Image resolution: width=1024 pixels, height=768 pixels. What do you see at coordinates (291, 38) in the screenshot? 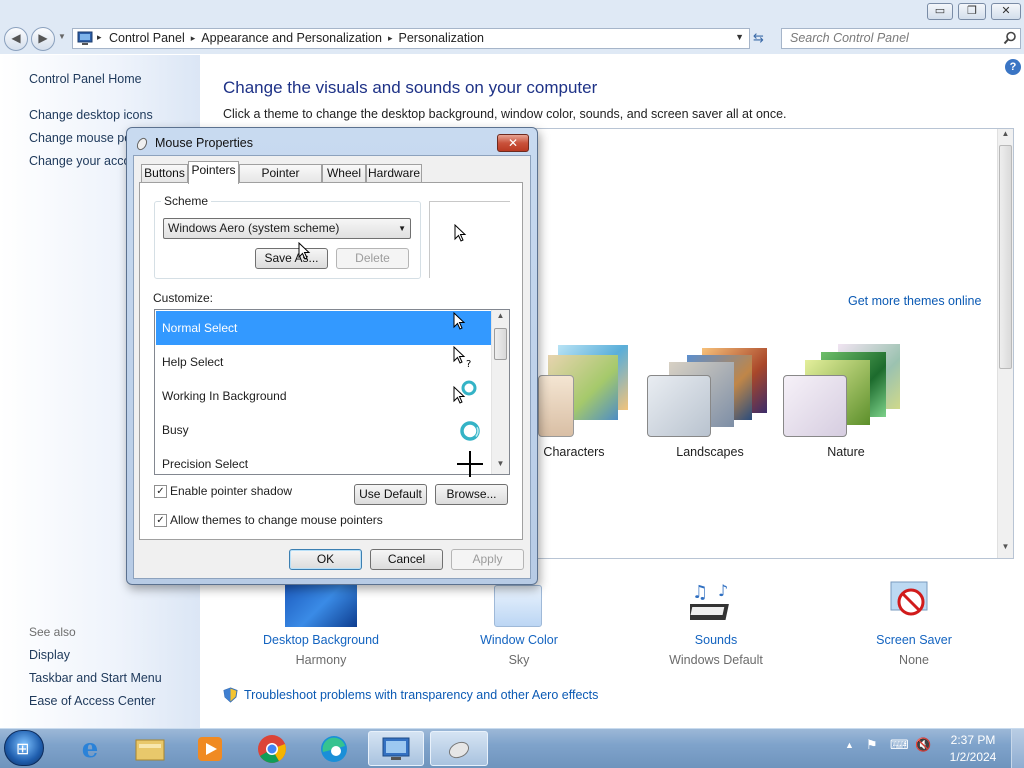
I see `breadcrumb-appearance: Appearance and Personalization` at bounding box center [291, 38].